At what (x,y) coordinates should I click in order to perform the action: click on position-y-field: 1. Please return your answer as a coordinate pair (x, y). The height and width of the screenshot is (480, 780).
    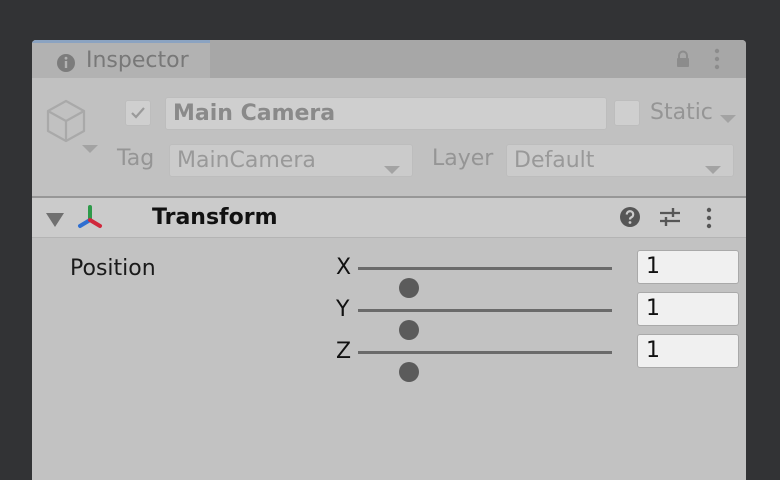
    Looking at the image, I should click on (688, 309).